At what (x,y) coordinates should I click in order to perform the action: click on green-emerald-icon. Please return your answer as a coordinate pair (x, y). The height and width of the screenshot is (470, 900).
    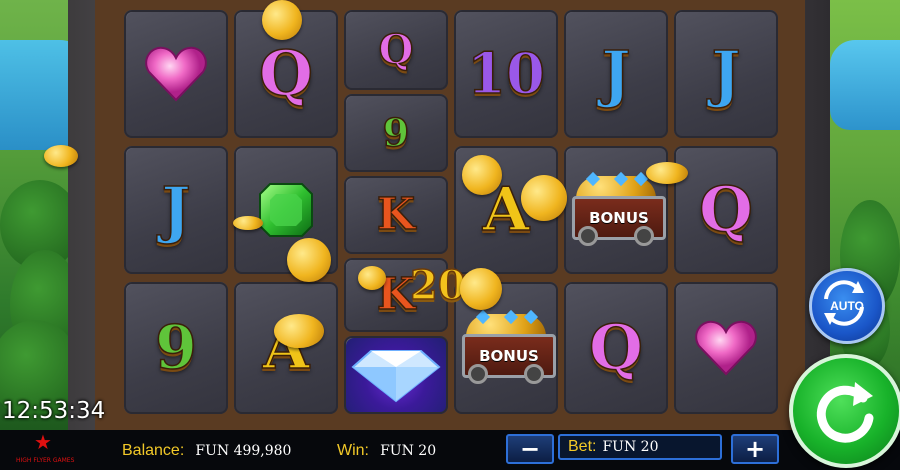
    Looking at the image, I should click on (286, 210).